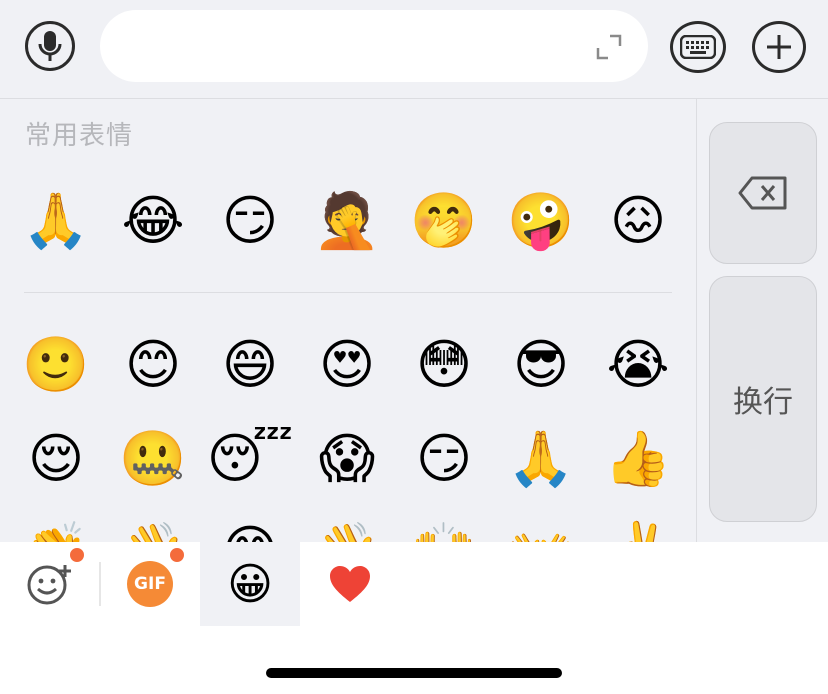 The image size is (828, 694). Describe the element at coordinates (696, 320) in the screenshot. I see `panel-divider` at that location.